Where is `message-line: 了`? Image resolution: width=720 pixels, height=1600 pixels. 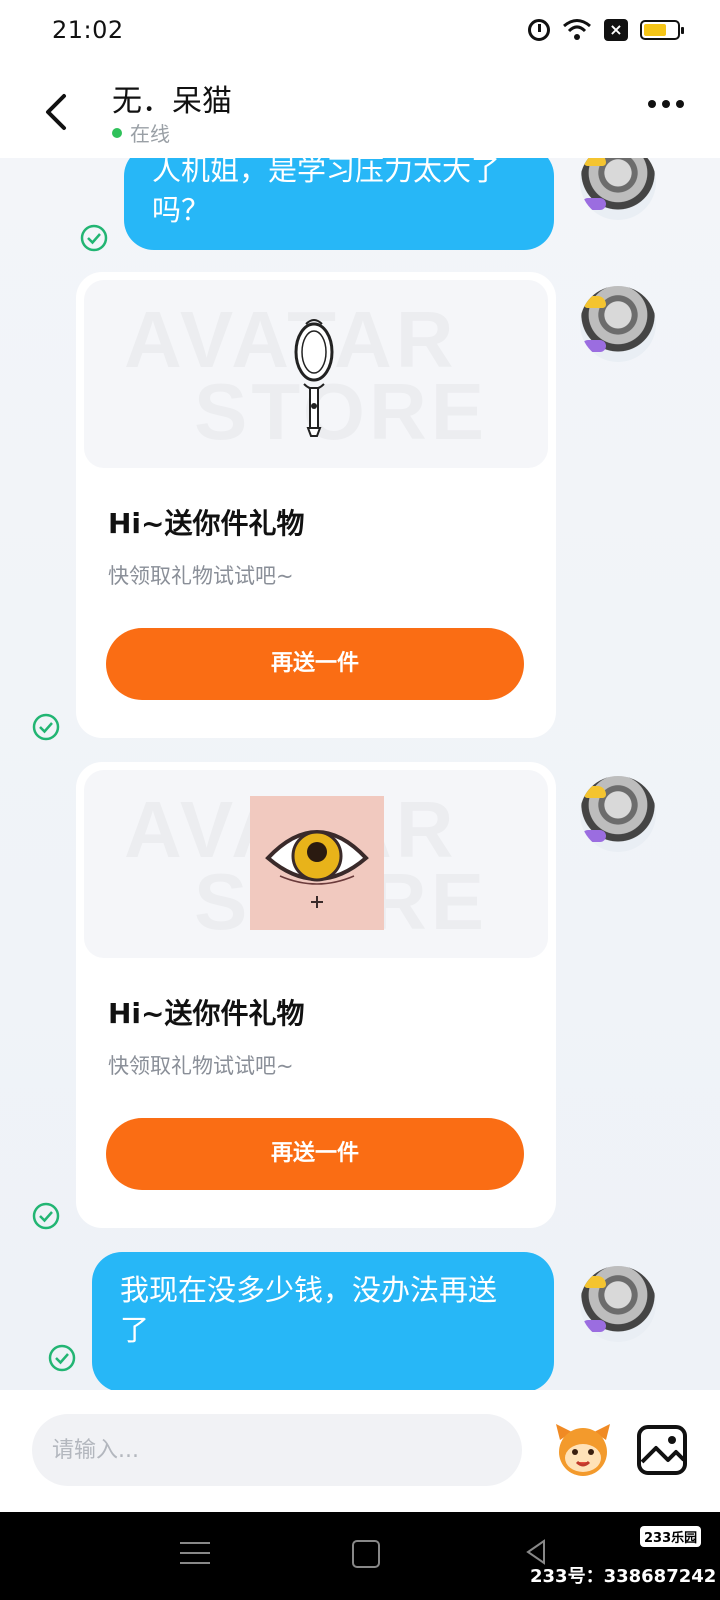
message-line: 了 is located at coordinates (135, 1330).